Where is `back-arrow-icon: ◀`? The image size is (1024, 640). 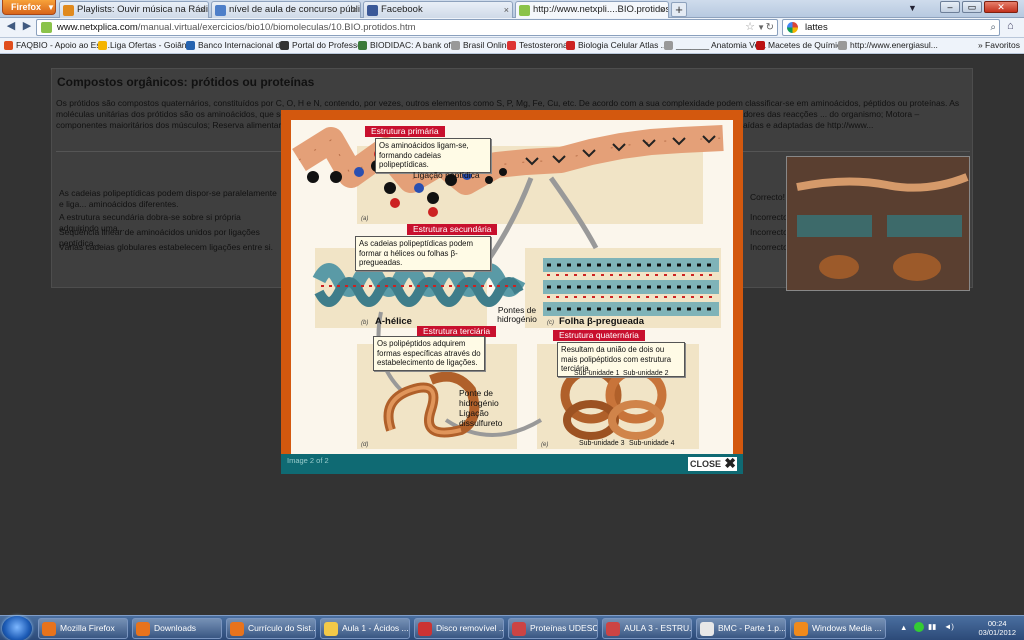 back-arrow-icon: ◀ is located at coordinates (11, 27).